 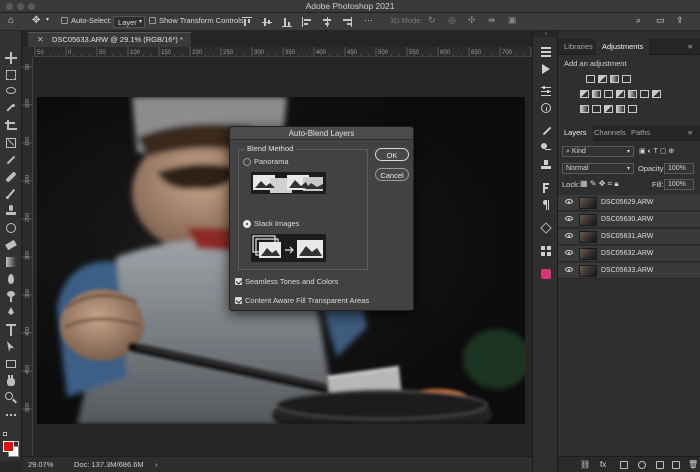 I want to click on opacity-field: 100%, so click(x=679, y=168).